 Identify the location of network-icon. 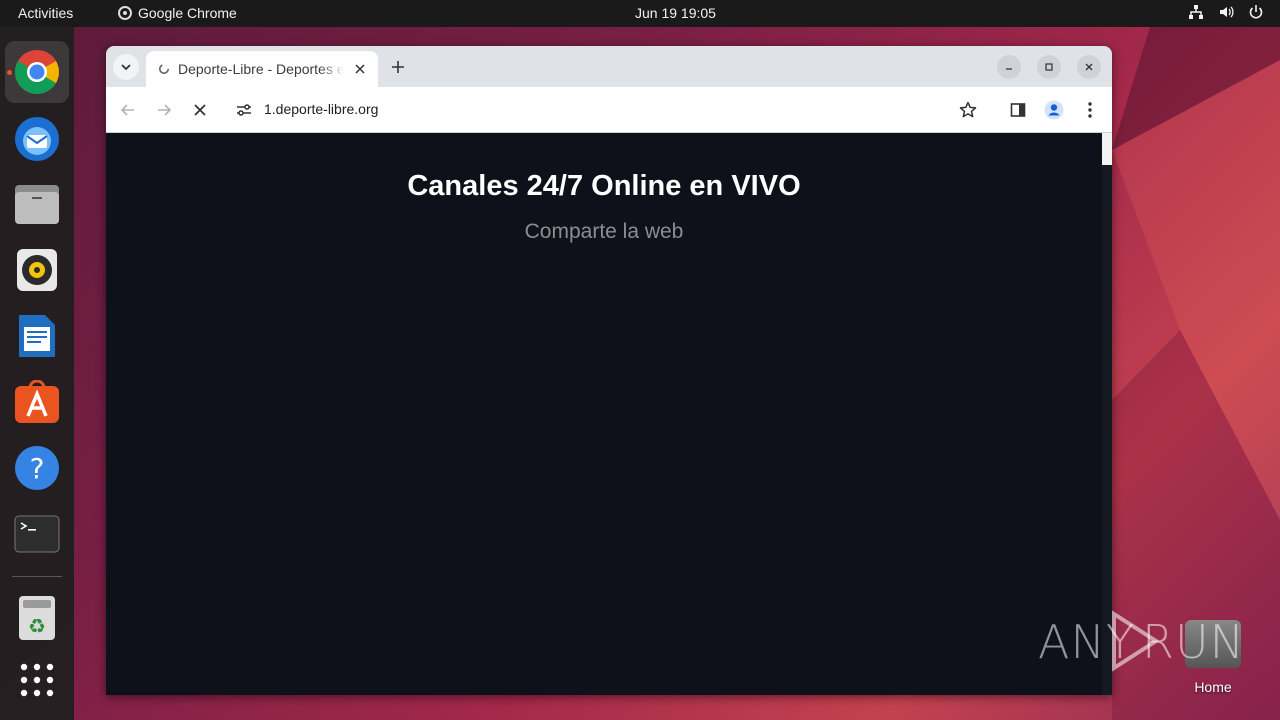
(1196, 12).